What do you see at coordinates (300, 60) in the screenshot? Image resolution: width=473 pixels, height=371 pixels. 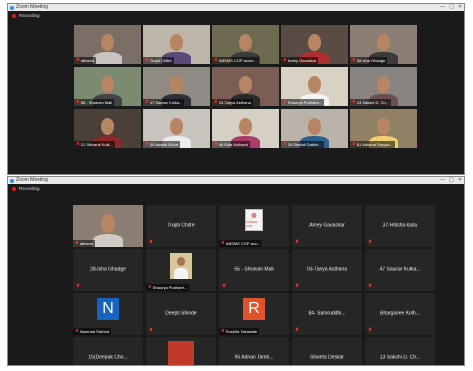 I see `participant-name-label: ✘ Amey Gavaskar` at bounding box center [300, 60].